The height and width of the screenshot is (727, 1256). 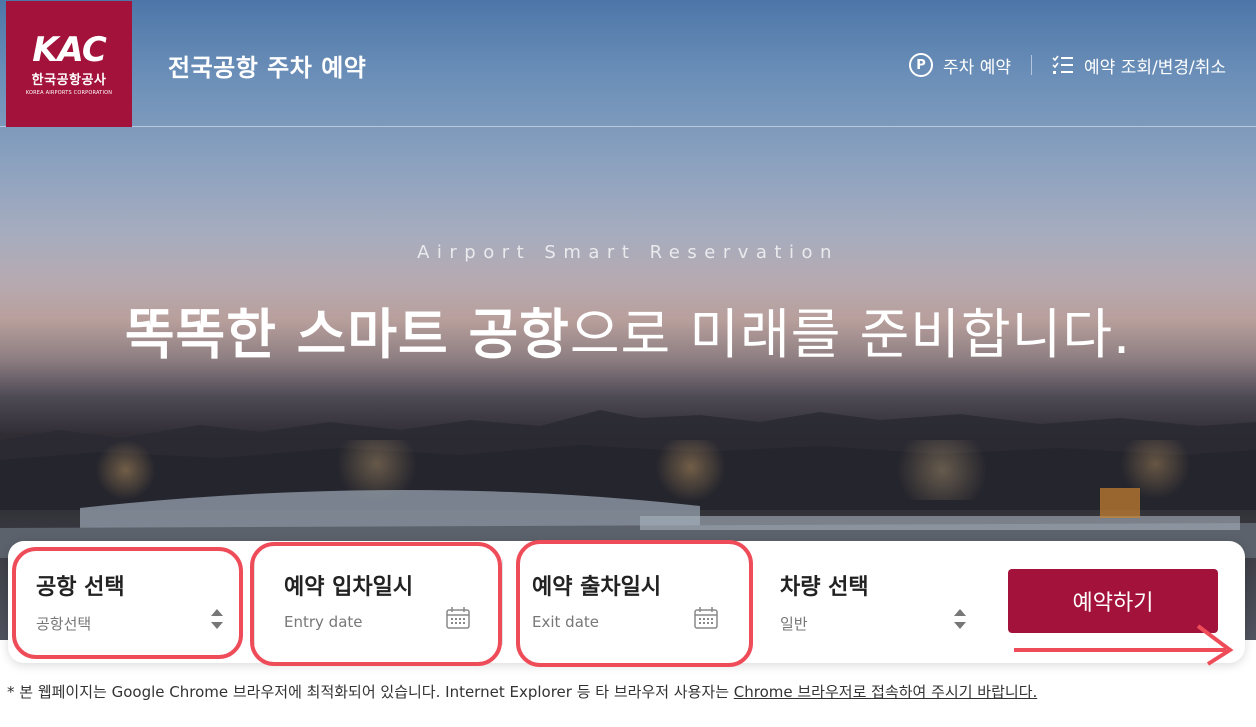 I want to click on vehicle-select: 차량 선택 일반, so click(x=868, y=602).